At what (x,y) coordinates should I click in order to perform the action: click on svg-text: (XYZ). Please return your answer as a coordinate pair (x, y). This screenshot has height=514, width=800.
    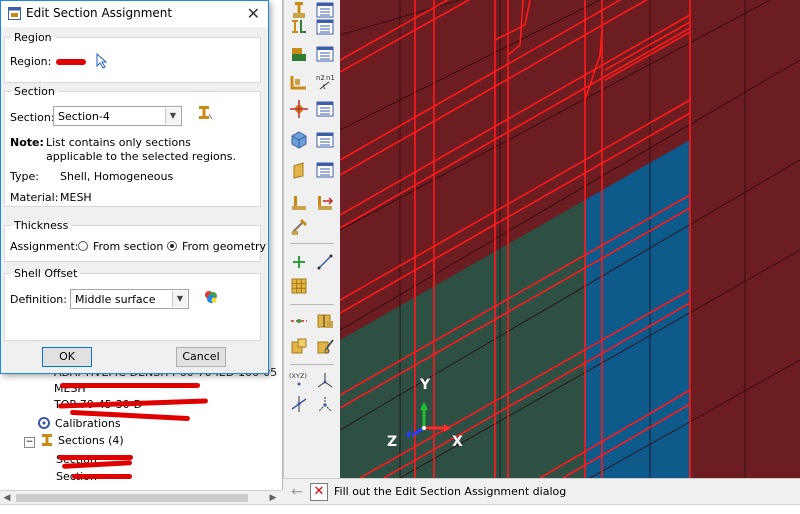
    Looking at the image, I should click on (298, 376).